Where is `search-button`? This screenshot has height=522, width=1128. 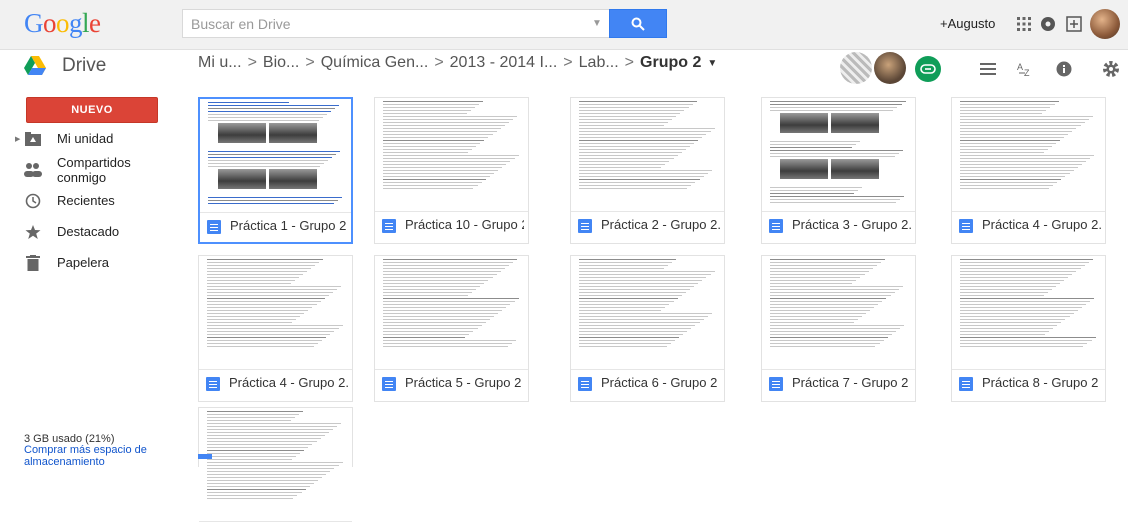
search-button is located at coordinates (638, 23).